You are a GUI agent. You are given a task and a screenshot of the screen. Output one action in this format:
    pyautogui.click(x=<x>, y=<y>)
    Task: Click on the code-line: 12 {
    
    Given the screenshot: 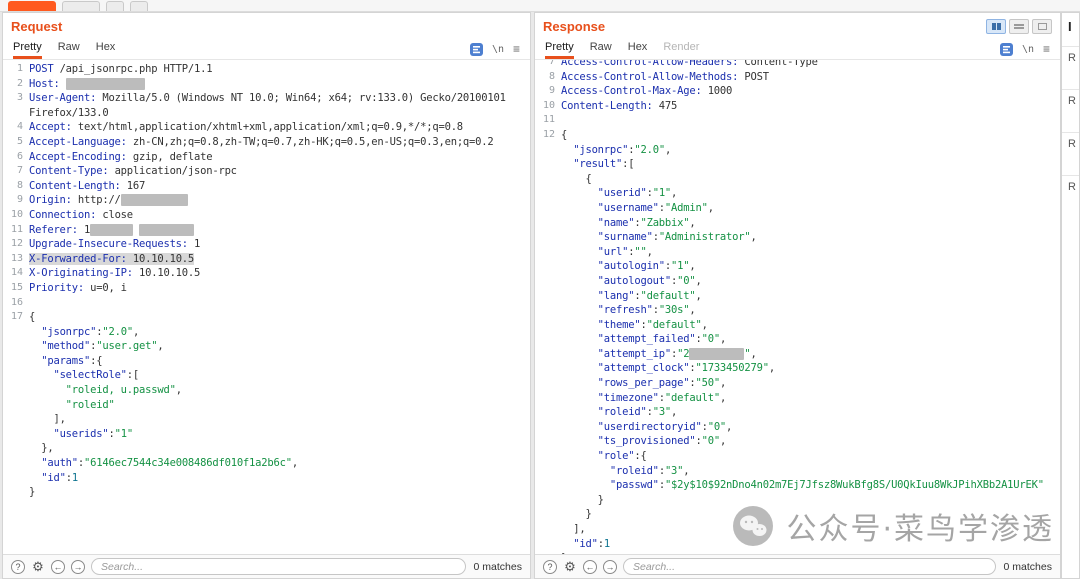 What is the action you would take?
    pyautogui.click(x=797, y=135)
    